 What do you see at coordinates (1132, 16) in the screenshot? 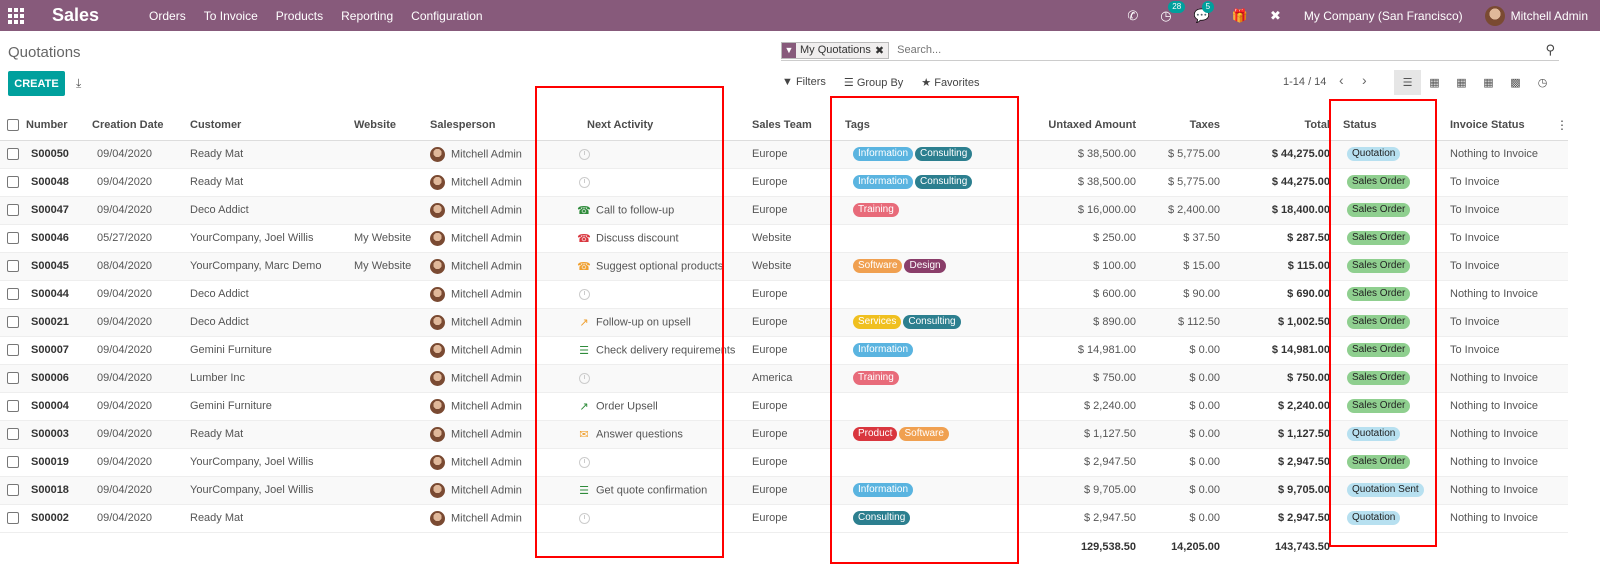
I see `phone-icon: ✆` at bounding box center [1132, 16].